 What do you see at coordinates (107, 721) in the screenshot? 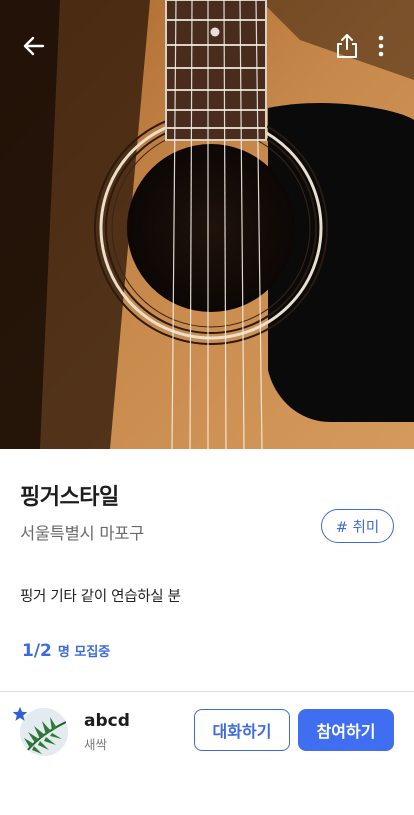
I see `host-name: abcd` at bounding box center [107, 721].